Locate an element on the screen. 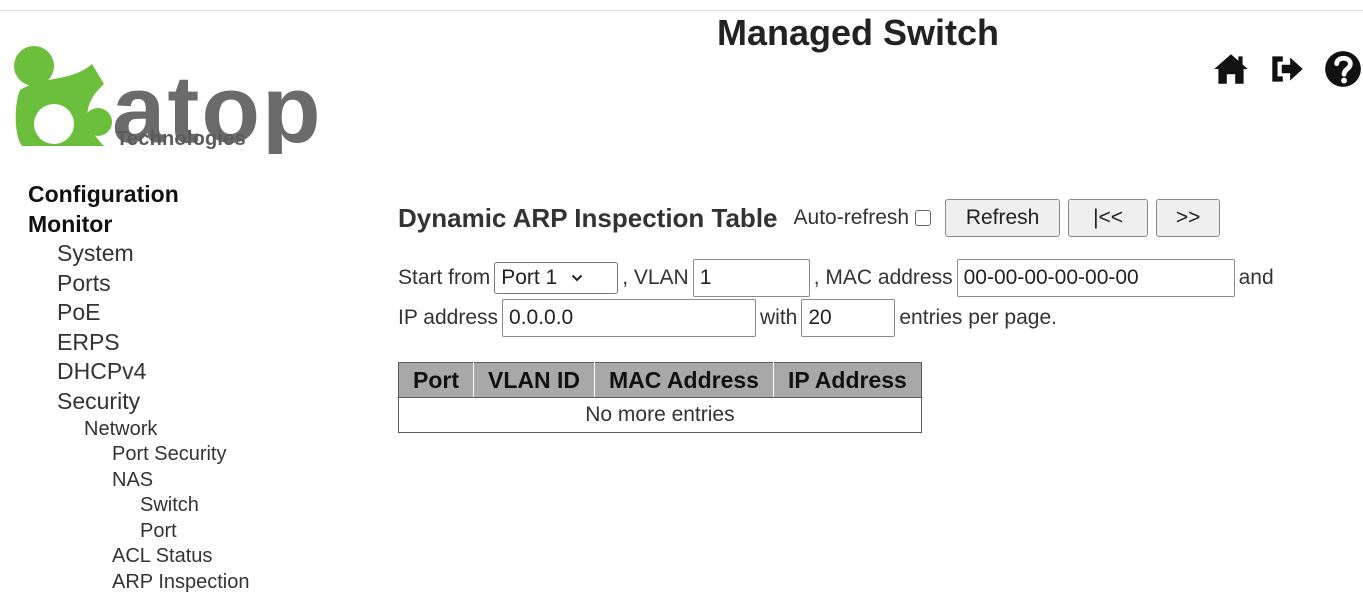  auto-refresh-checkbox is located at coordinates (923, 218).